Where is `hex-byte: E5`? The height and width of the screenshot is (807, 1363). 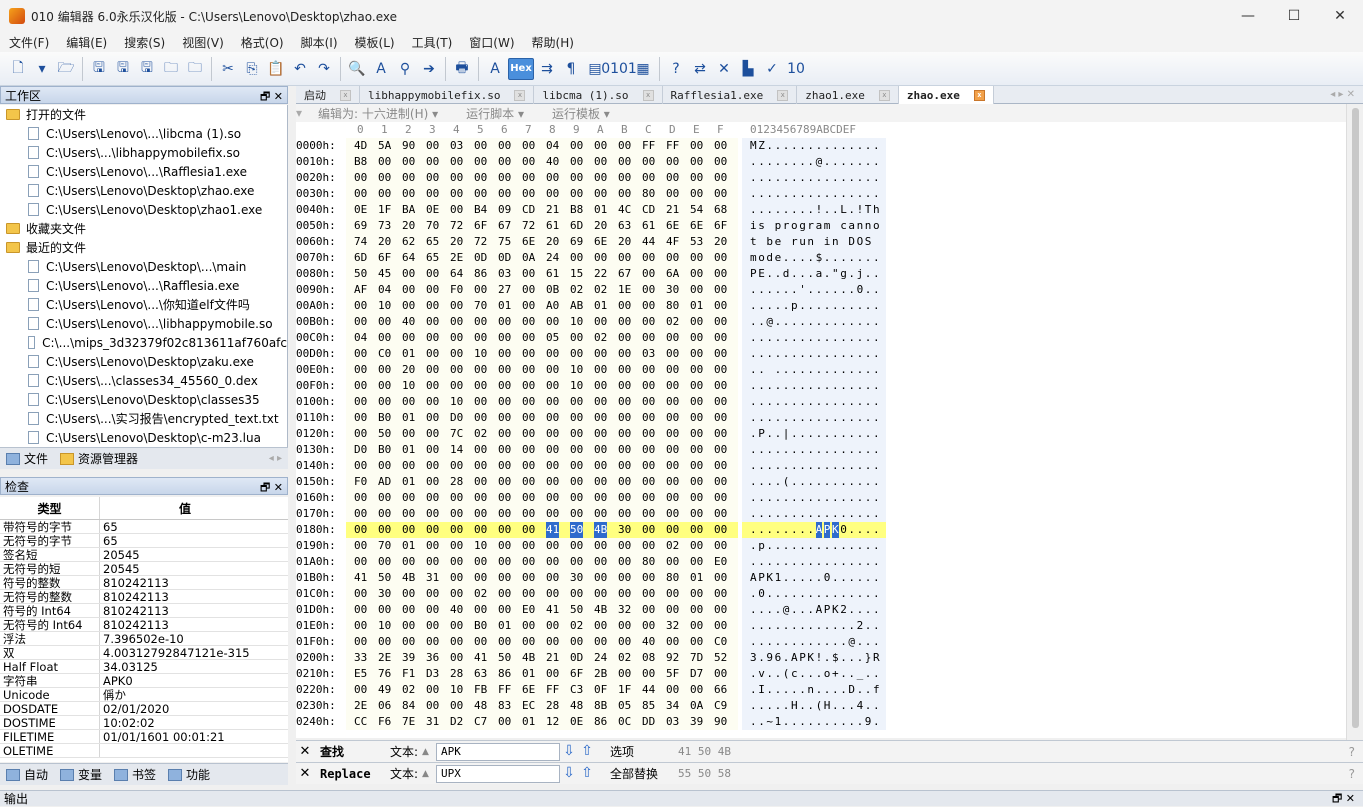
hex-byte: E5 is located at coordinates (360, 674).